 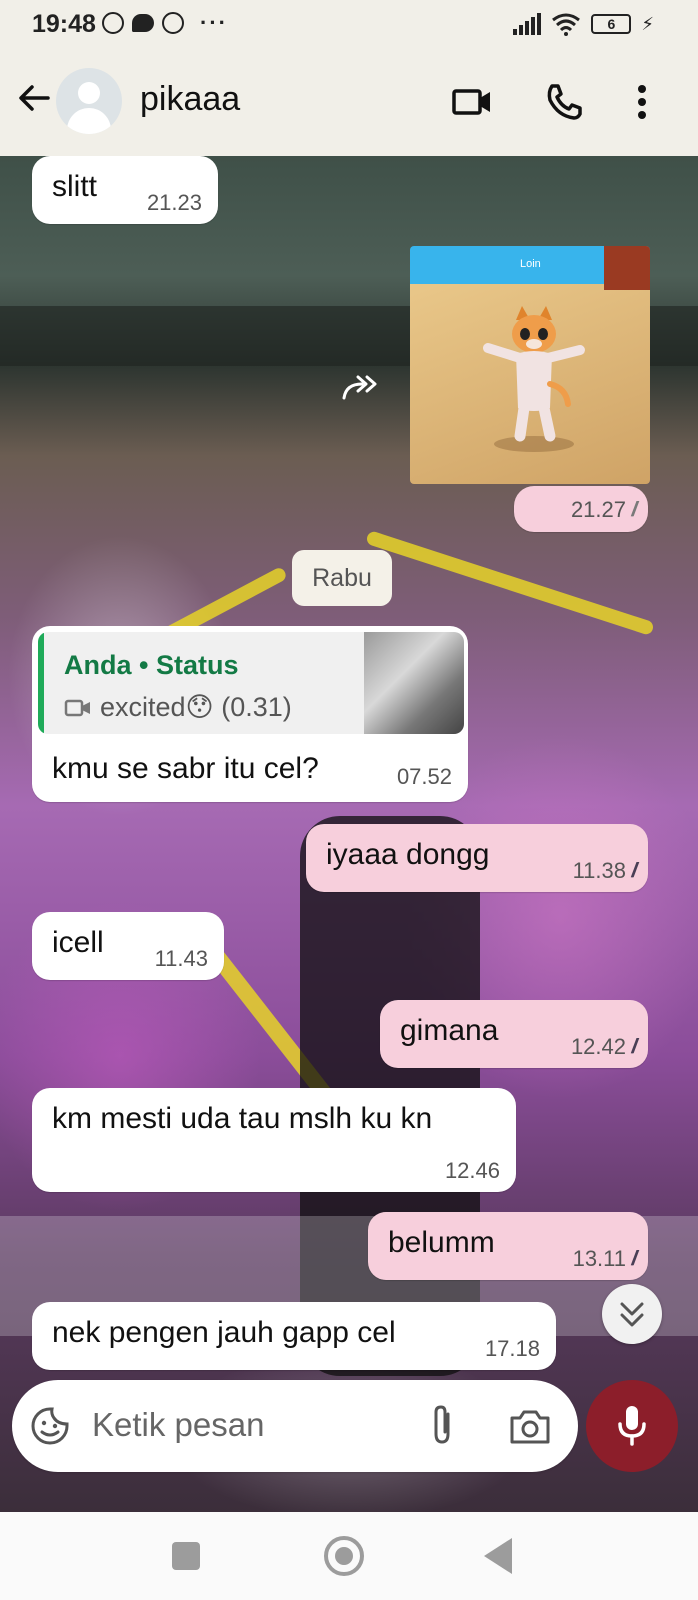 I want to click on cat-image, so click(x=534, y=379).